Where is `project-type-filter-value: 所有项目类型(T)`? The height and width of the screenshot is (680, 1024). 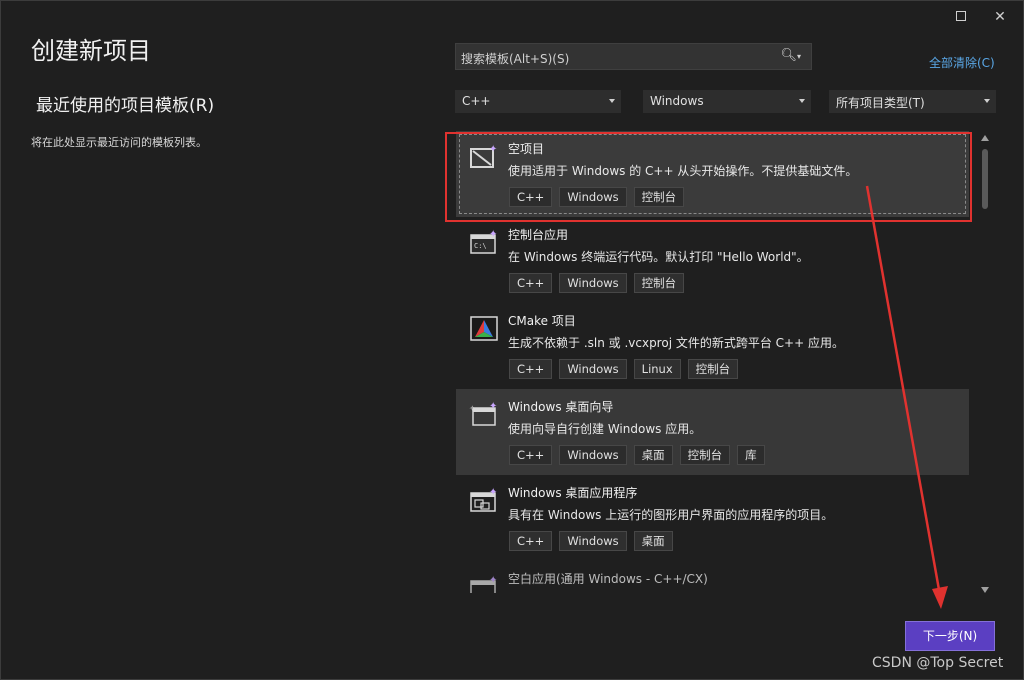
project-type-filter-value: 所有项目类型(T) is located at coordinates (880, 103).